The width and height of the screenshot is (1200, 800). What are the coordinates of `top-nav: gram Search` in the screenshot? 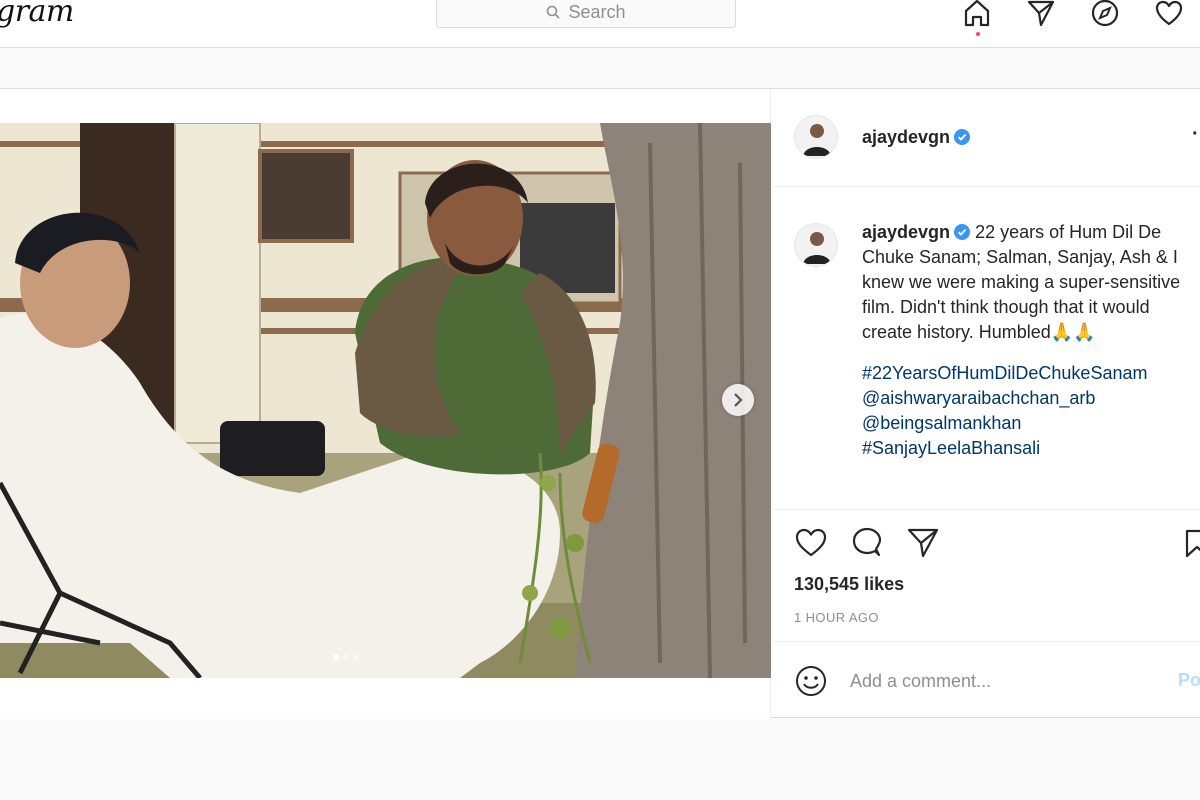 It's located at (600, 24).